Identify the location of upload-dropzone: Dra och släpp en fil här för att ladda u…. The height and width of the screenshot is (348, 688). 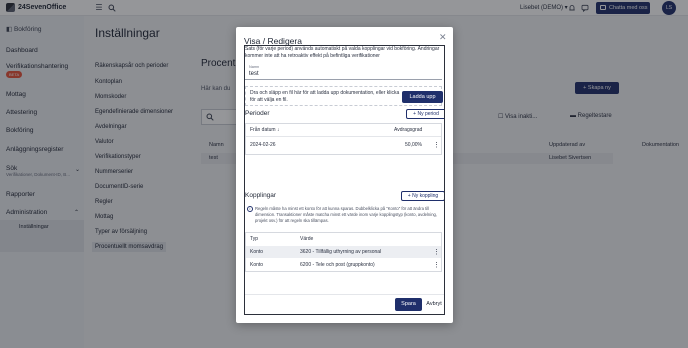
(344, 96).